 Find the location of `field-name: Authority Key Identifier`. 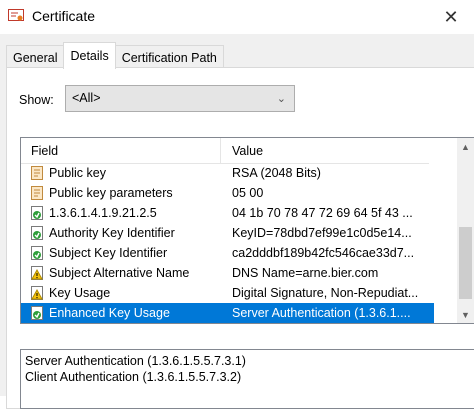

field-name: Authority Key Identifier is located at coordinates (112, 233).